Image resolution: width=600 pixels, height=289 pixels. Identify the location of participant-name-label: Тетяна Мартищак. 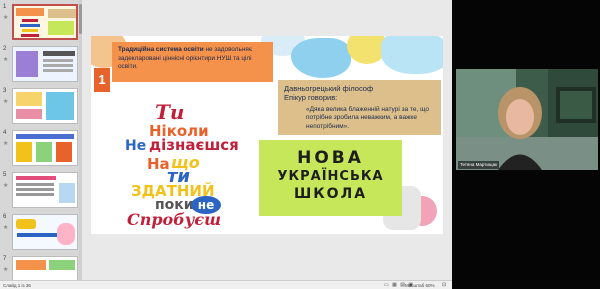
(479, 165).